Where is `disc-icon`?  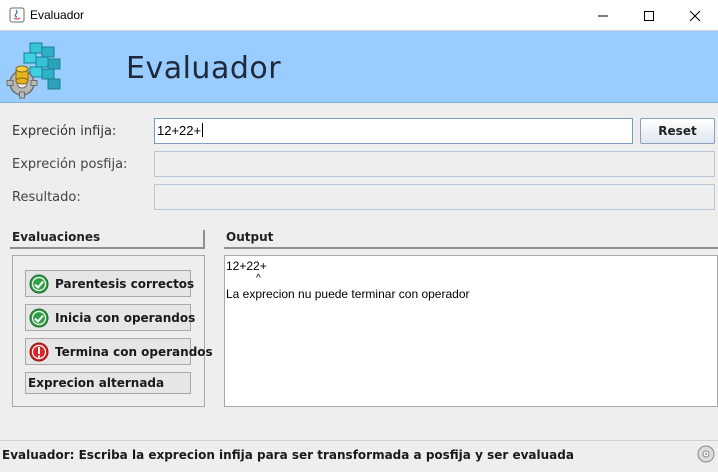
disc-icon is located at coordinates (706, 454).